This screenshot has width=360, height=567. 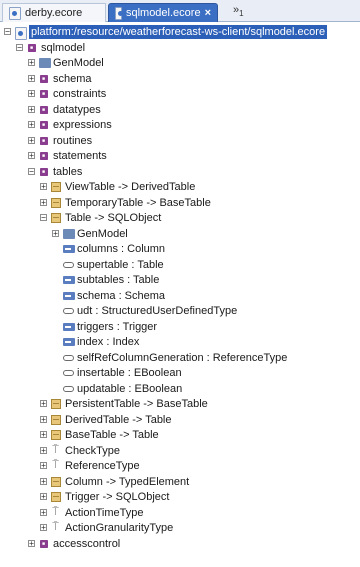 I want to click on tree-row: + expressions, so click(x=180, y=125).